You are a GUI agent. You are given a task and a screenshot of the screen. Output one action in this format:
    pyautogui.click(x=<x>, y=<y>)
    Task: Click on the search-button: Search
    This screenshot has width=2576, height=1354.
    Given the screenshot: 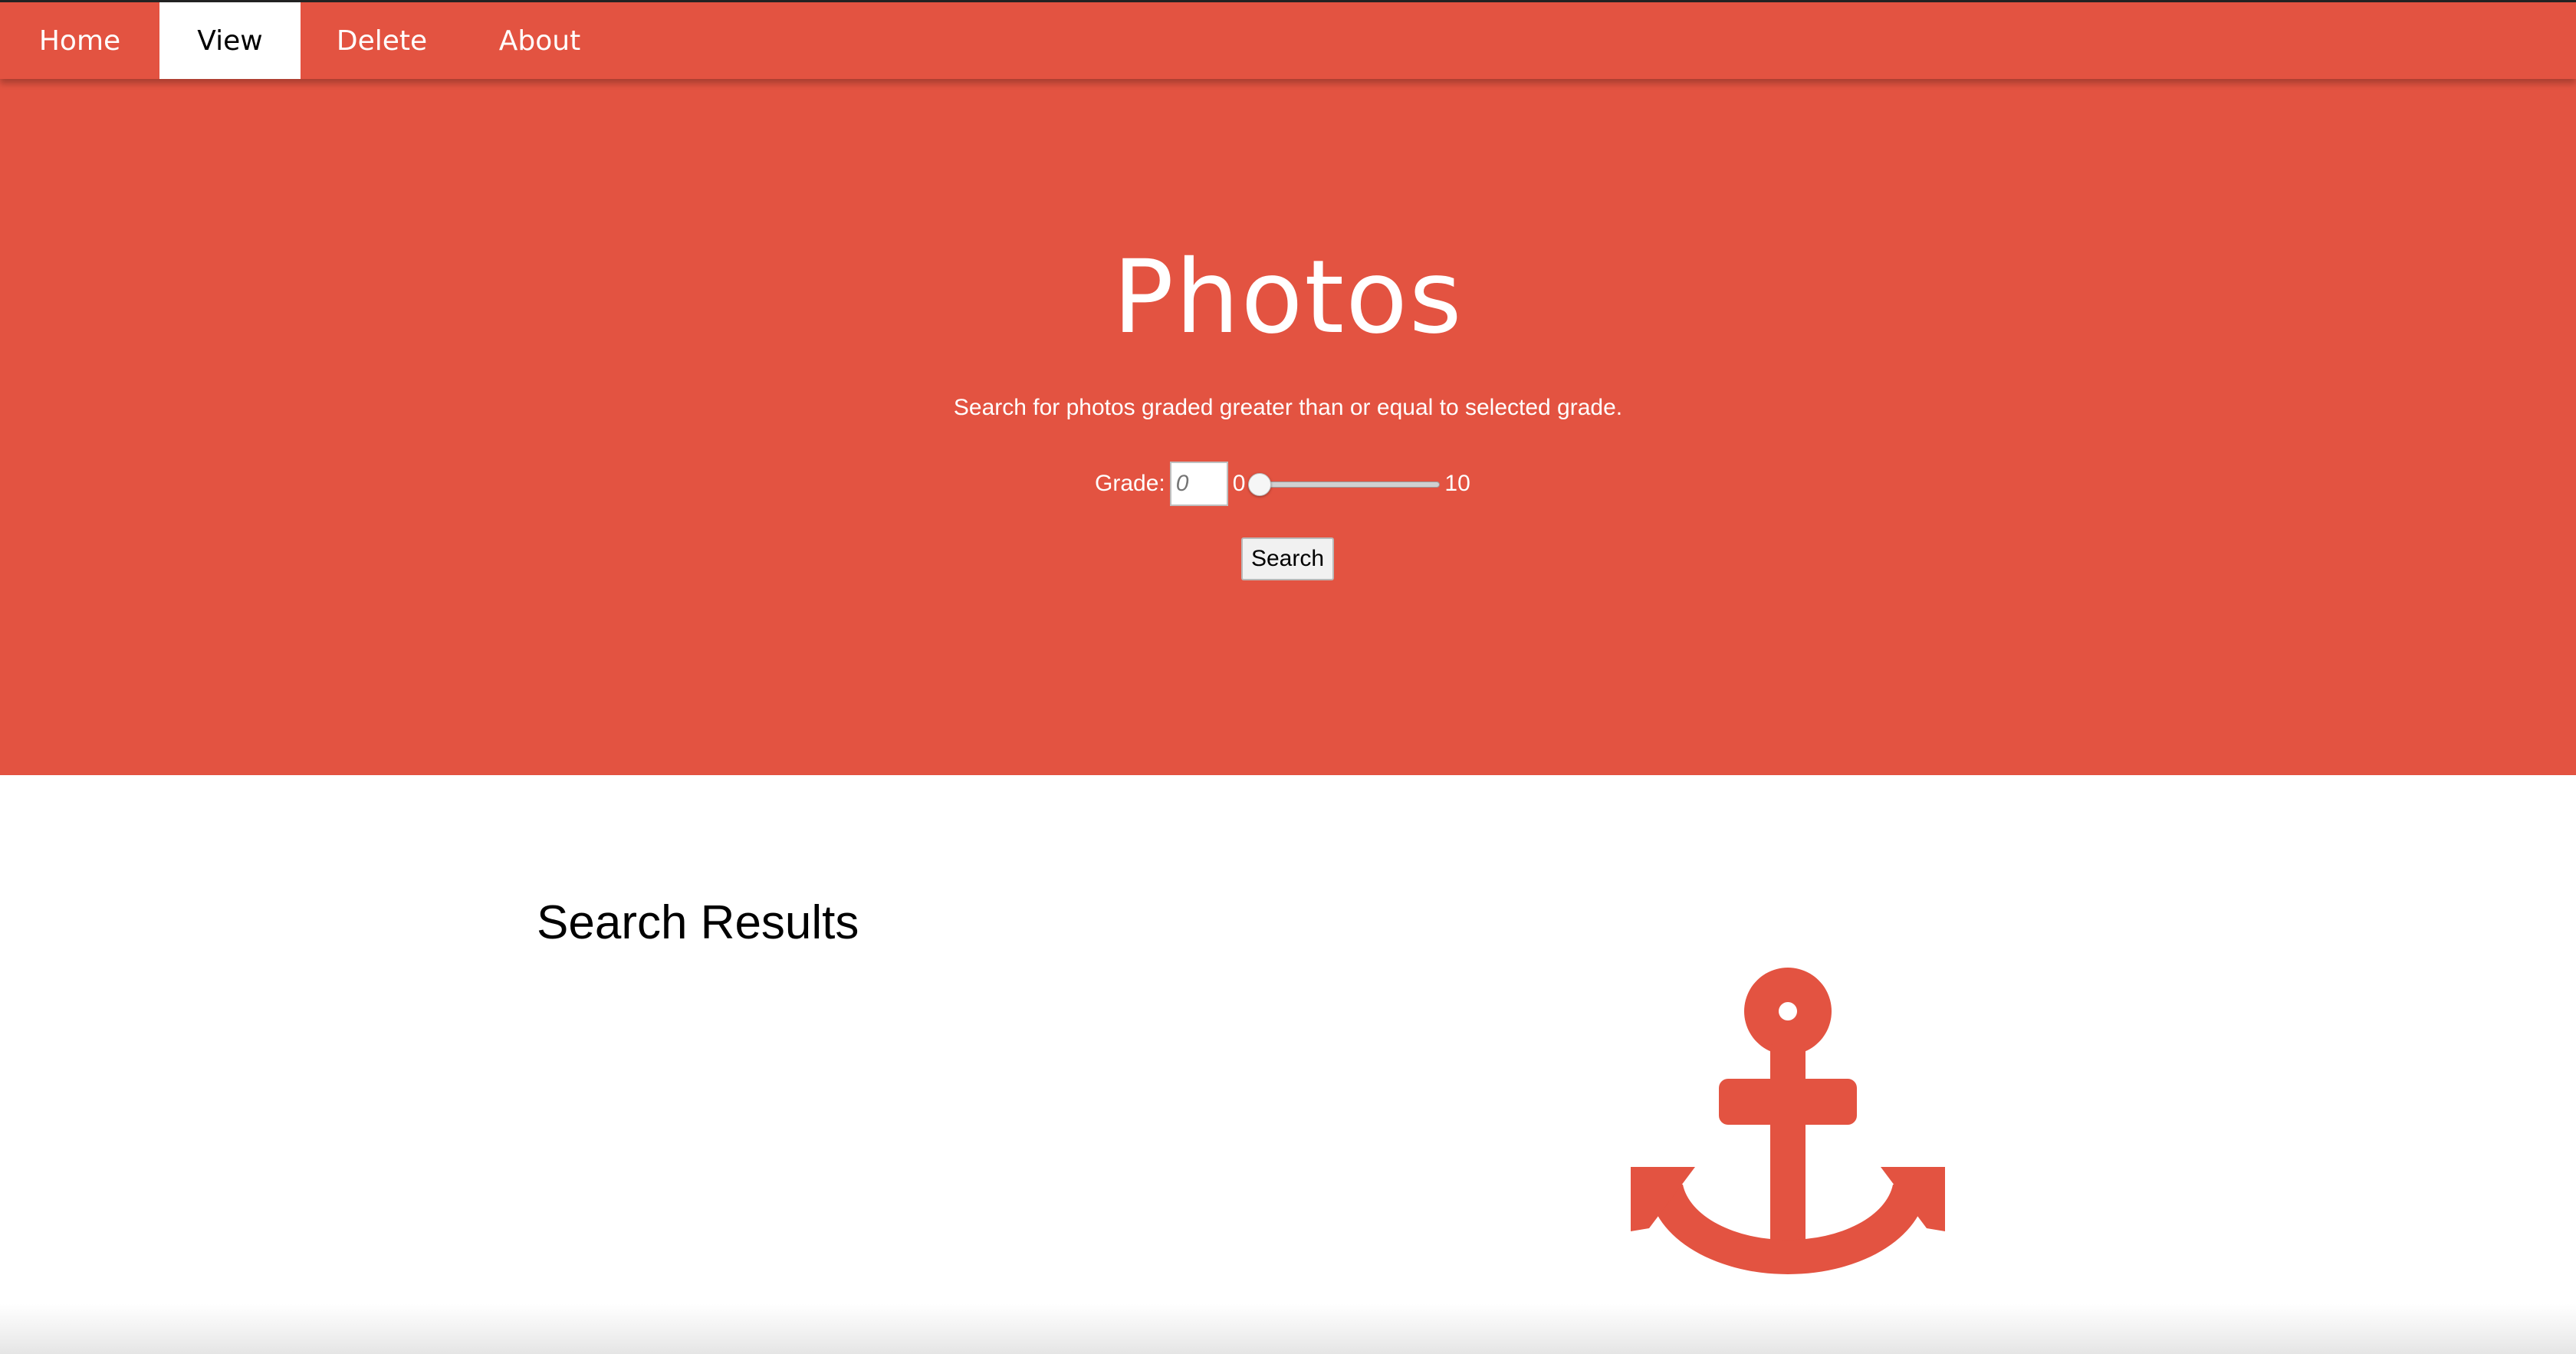 What is the action you would take?
    pyautogui.click(x=1287, y=558)
    